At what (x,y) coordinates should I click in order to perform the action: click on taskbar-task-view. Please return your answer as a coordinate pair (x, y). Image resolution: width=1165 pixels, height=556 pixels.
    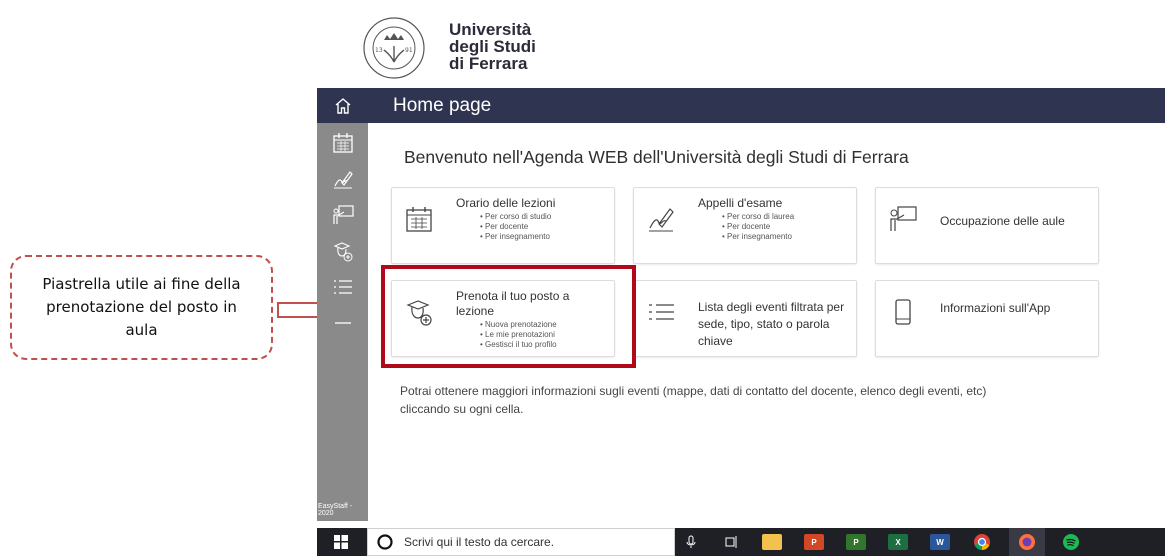
    Looking at the image, I should click on (732, 542).